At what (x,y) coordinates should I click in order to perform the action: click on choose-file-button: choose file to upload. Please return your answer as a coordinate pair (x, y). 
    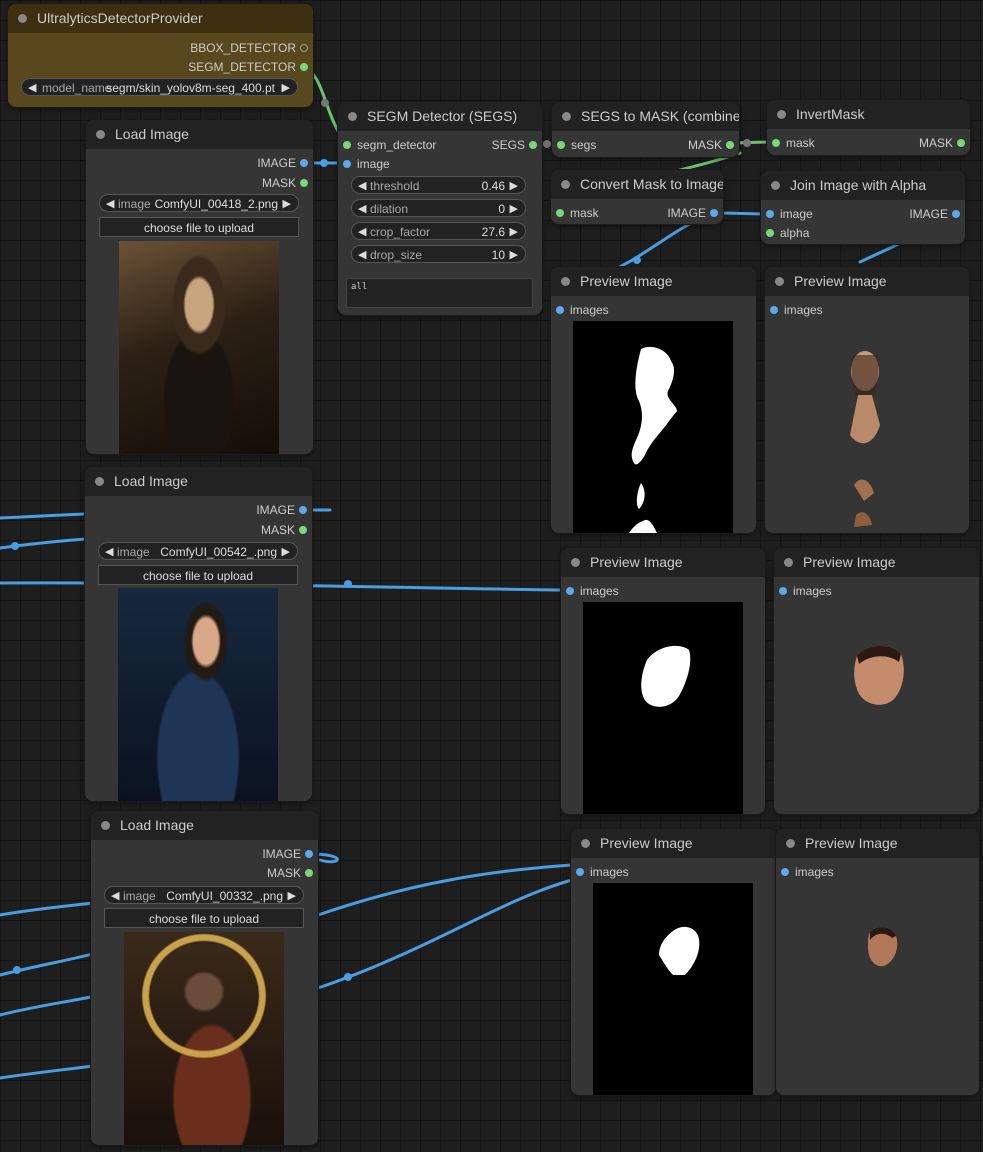
    Looking at the image, I should click on (204, 918).